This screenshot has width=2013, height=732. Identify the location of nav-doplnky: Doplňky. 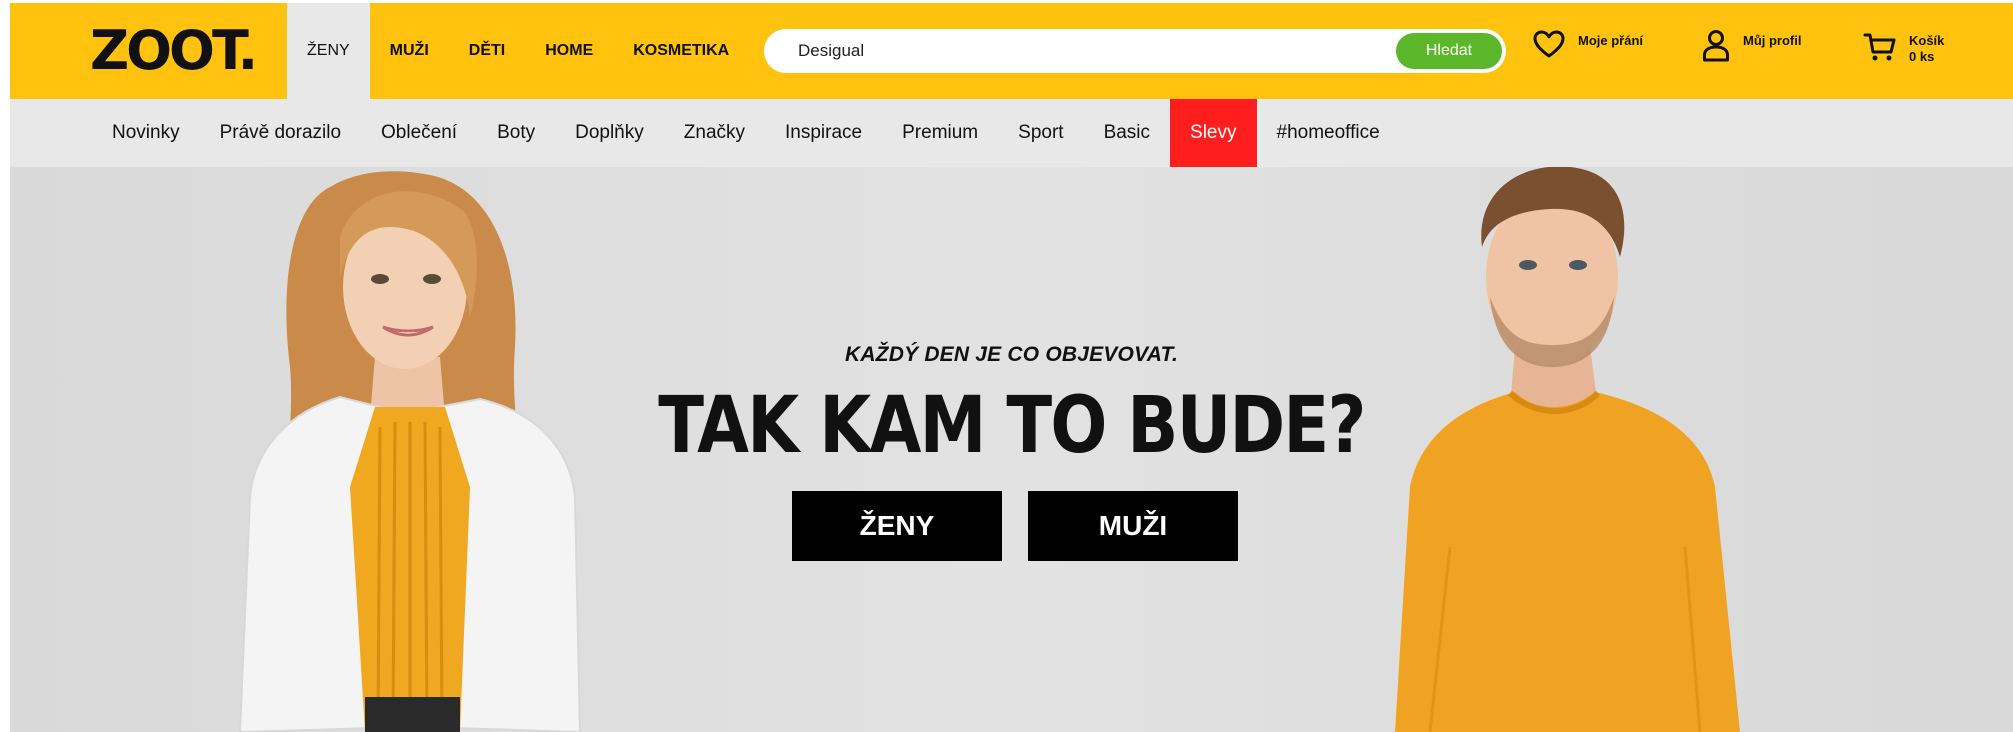
(609, 133).